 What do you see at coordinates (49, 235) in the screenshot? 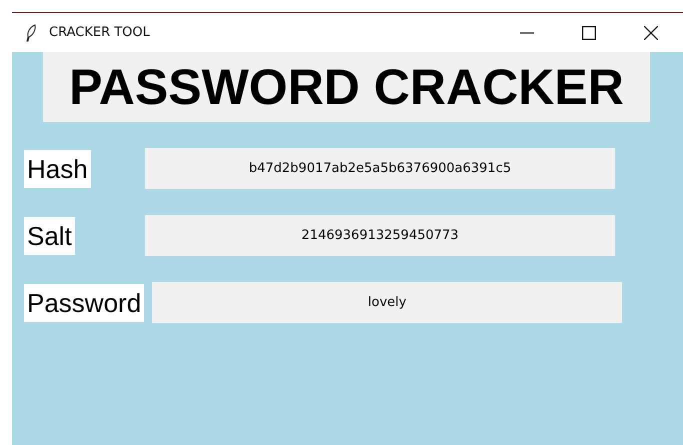
I see `field-label: Salt` at bounding box center [49, 235].